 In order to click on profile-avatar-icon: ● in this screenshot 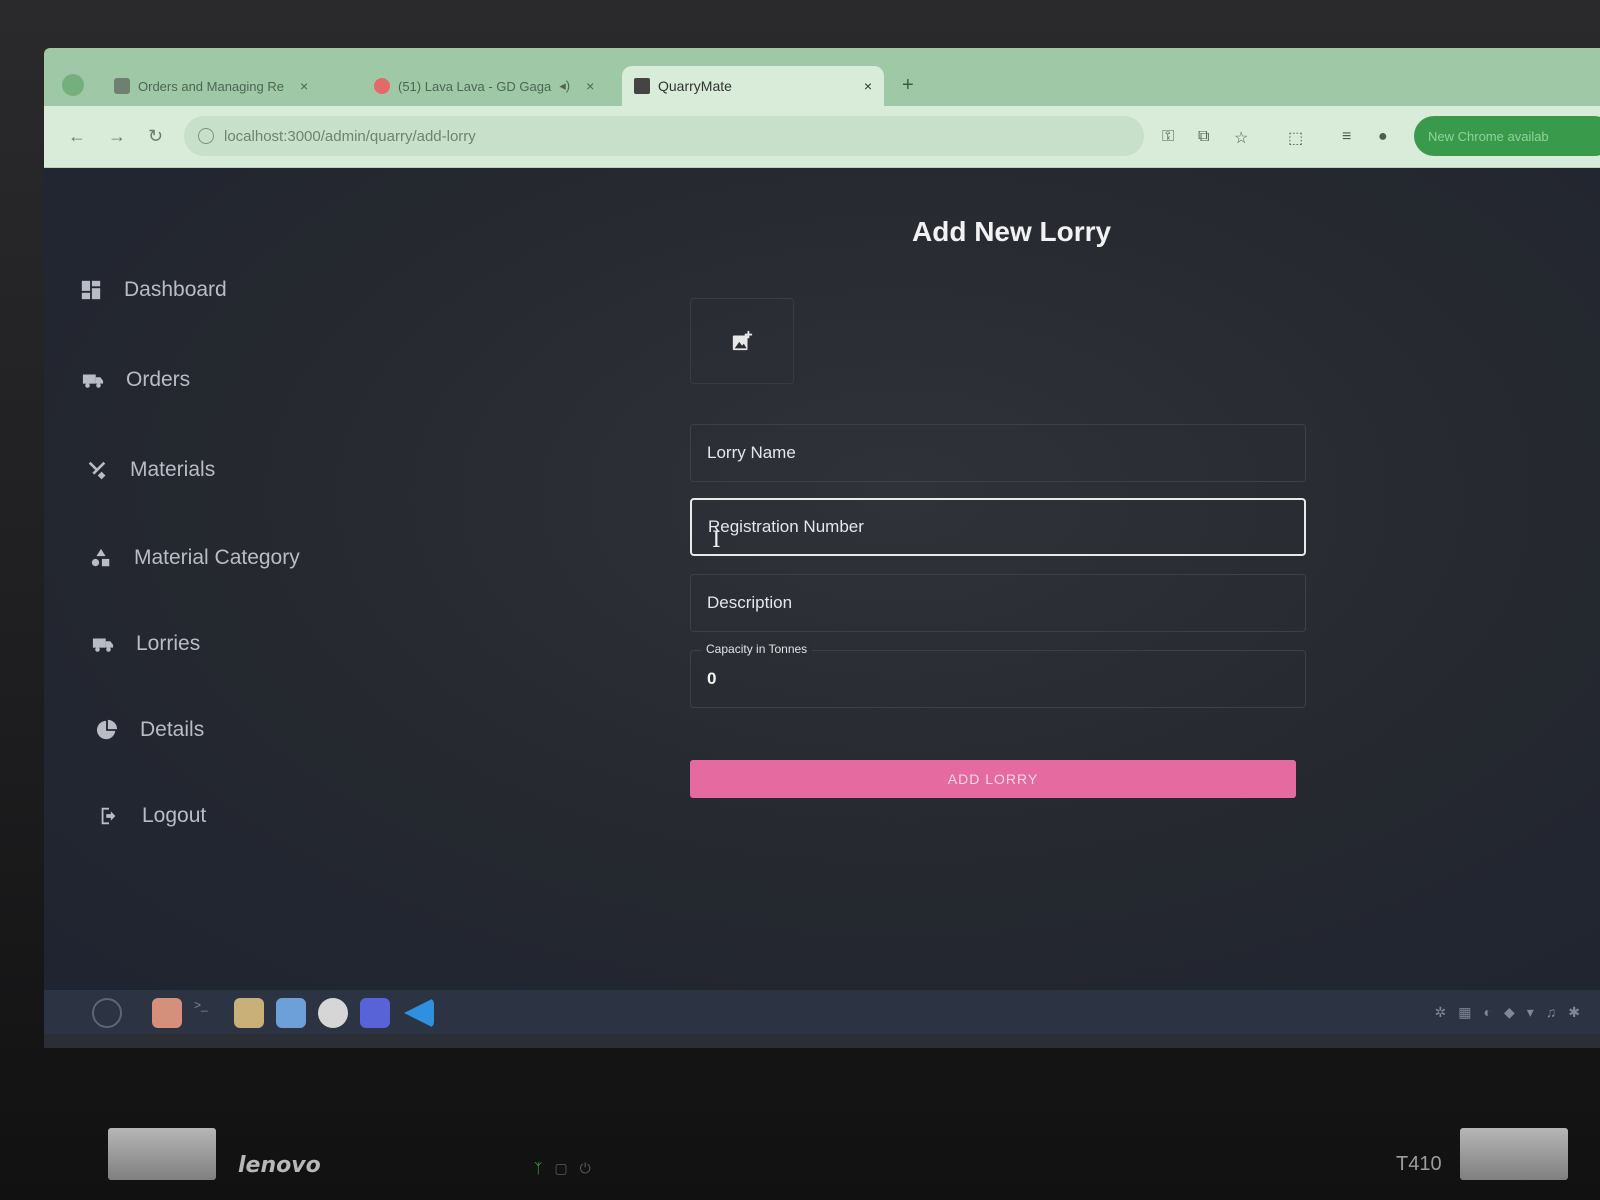, I will do `click(1383, 137)`.